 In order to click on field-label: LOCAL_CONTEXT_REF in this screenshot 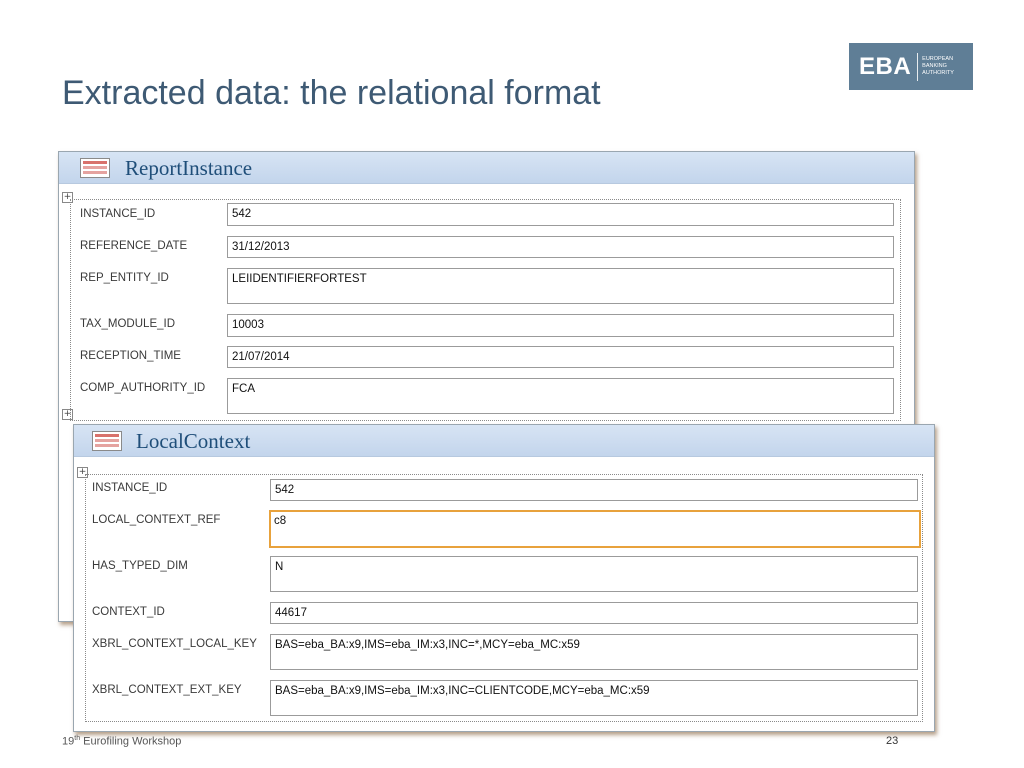, I will do `click(156, 520)`.